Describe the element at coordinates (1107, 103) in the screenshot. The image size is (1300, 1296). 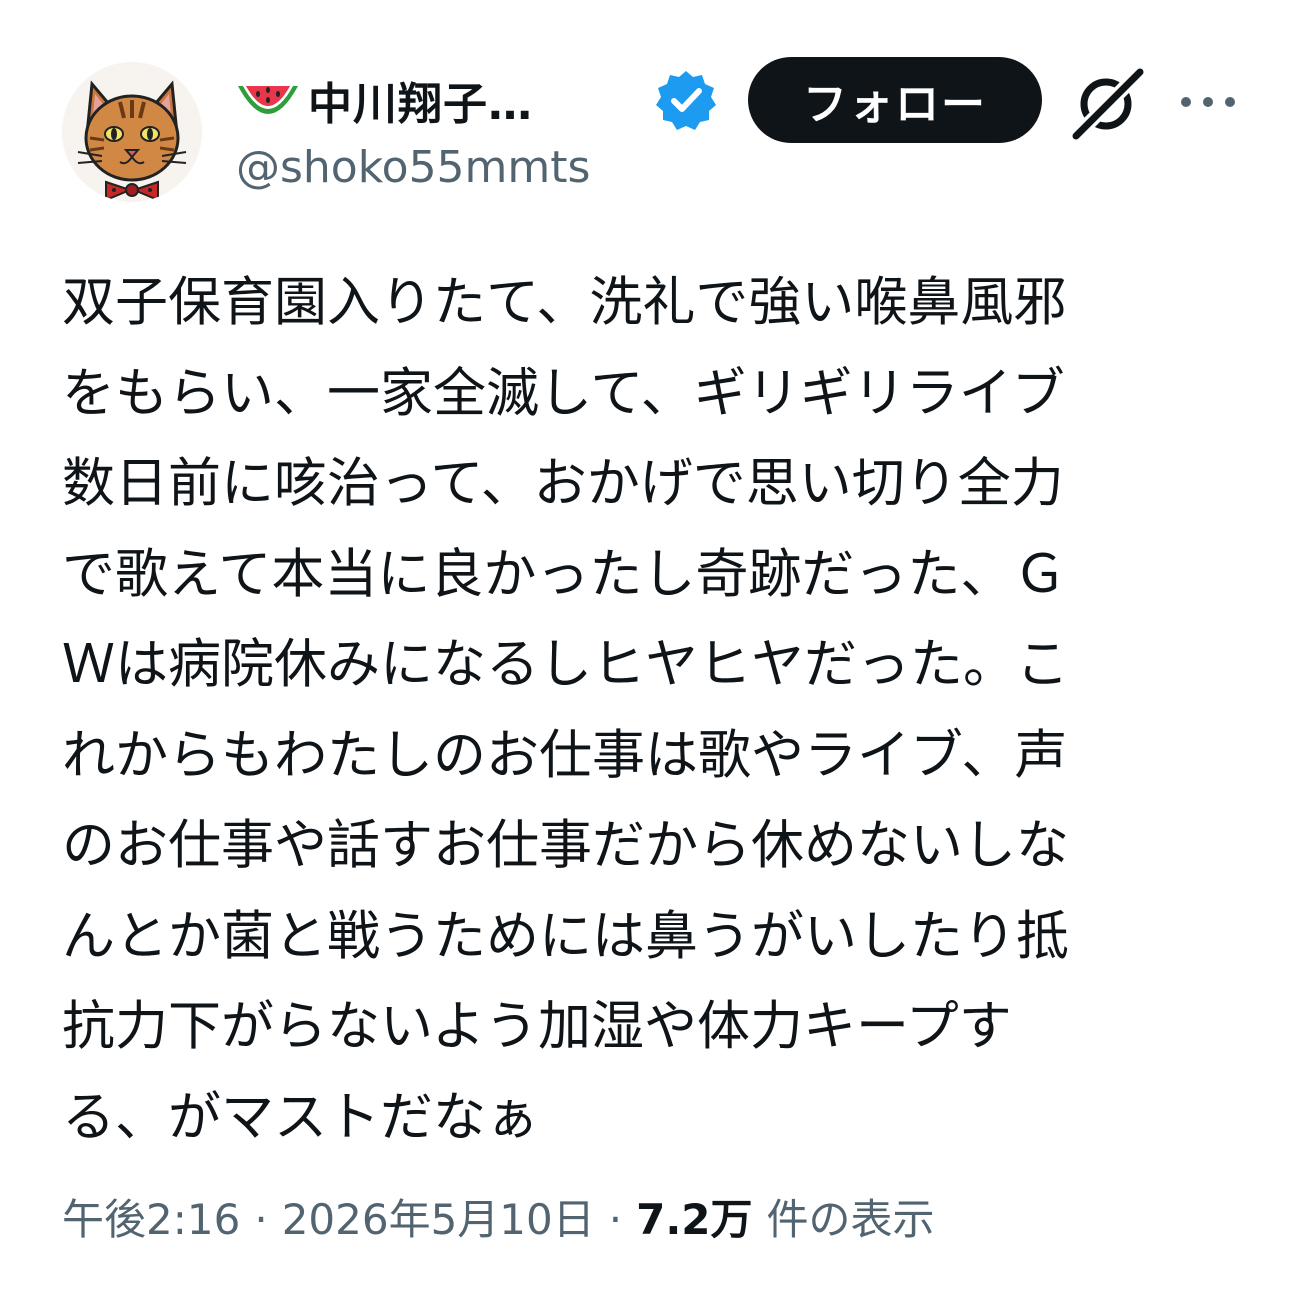
I see `grok-icon` at that location.